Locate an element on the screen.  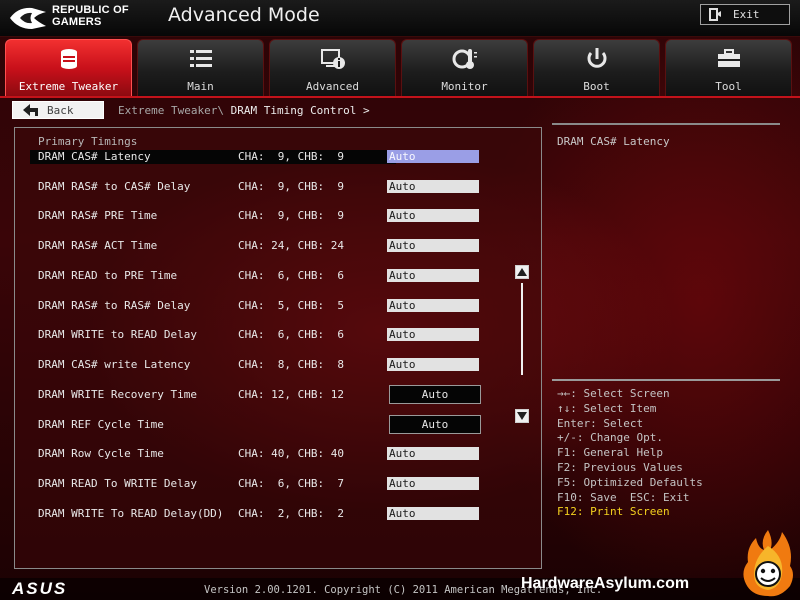
key-hint: F2: Previous Values is located at coordinates (620, 467).